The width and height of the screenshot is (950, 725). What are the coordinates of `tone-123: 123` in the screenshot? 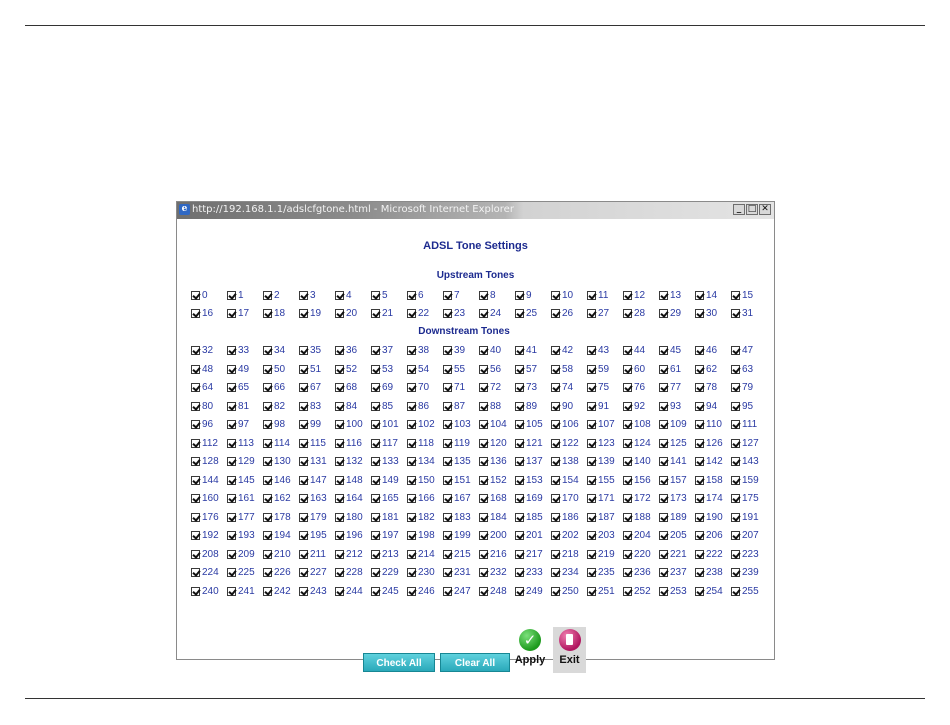 It's located at (605, 443).